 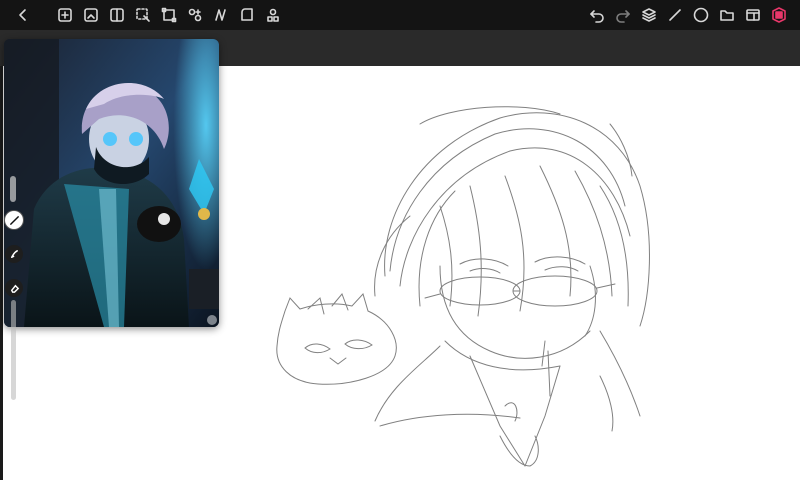 What do you see at coordinates (169, 15) in the screenshot?
I see `transform-icon` at bounding box center [169, 15].